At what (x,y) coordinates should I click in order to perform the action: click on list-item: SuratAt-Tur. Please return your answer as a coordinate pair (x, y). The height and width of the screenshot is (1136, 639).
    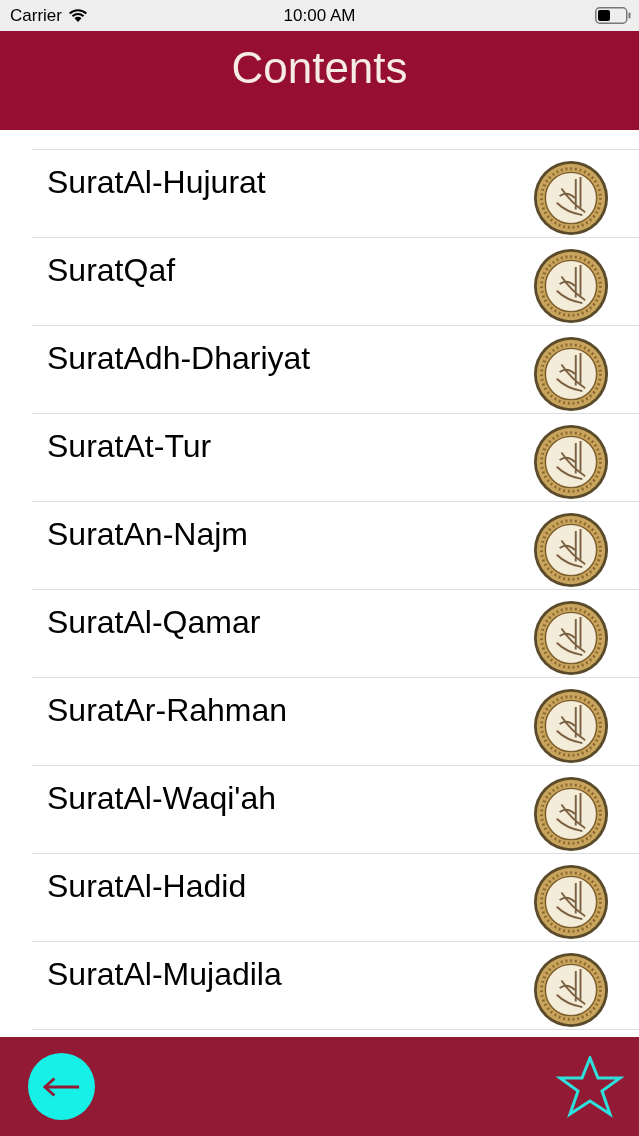
    Looking at the image, I should click on (335, 458).